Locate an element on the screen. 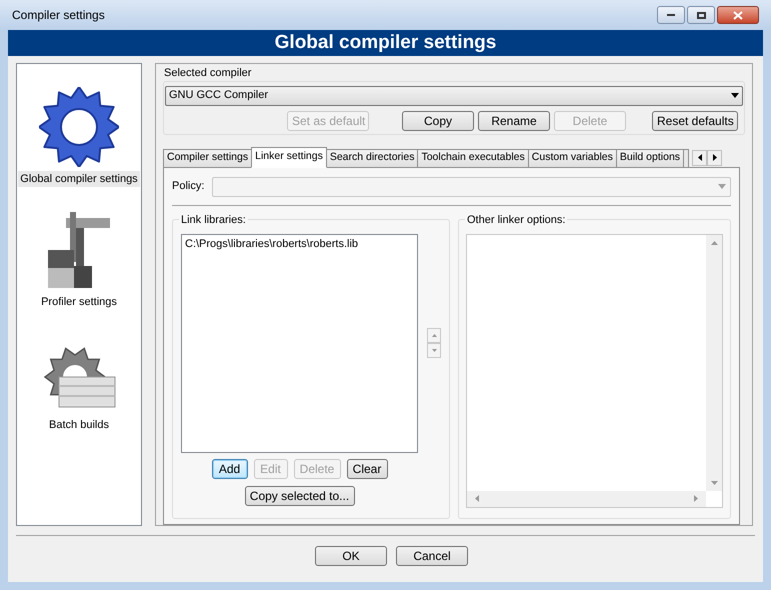 Image resolution: width=771 pixels, height=590 pixels. tab-scroll-left is located at coordinates (700, 158).